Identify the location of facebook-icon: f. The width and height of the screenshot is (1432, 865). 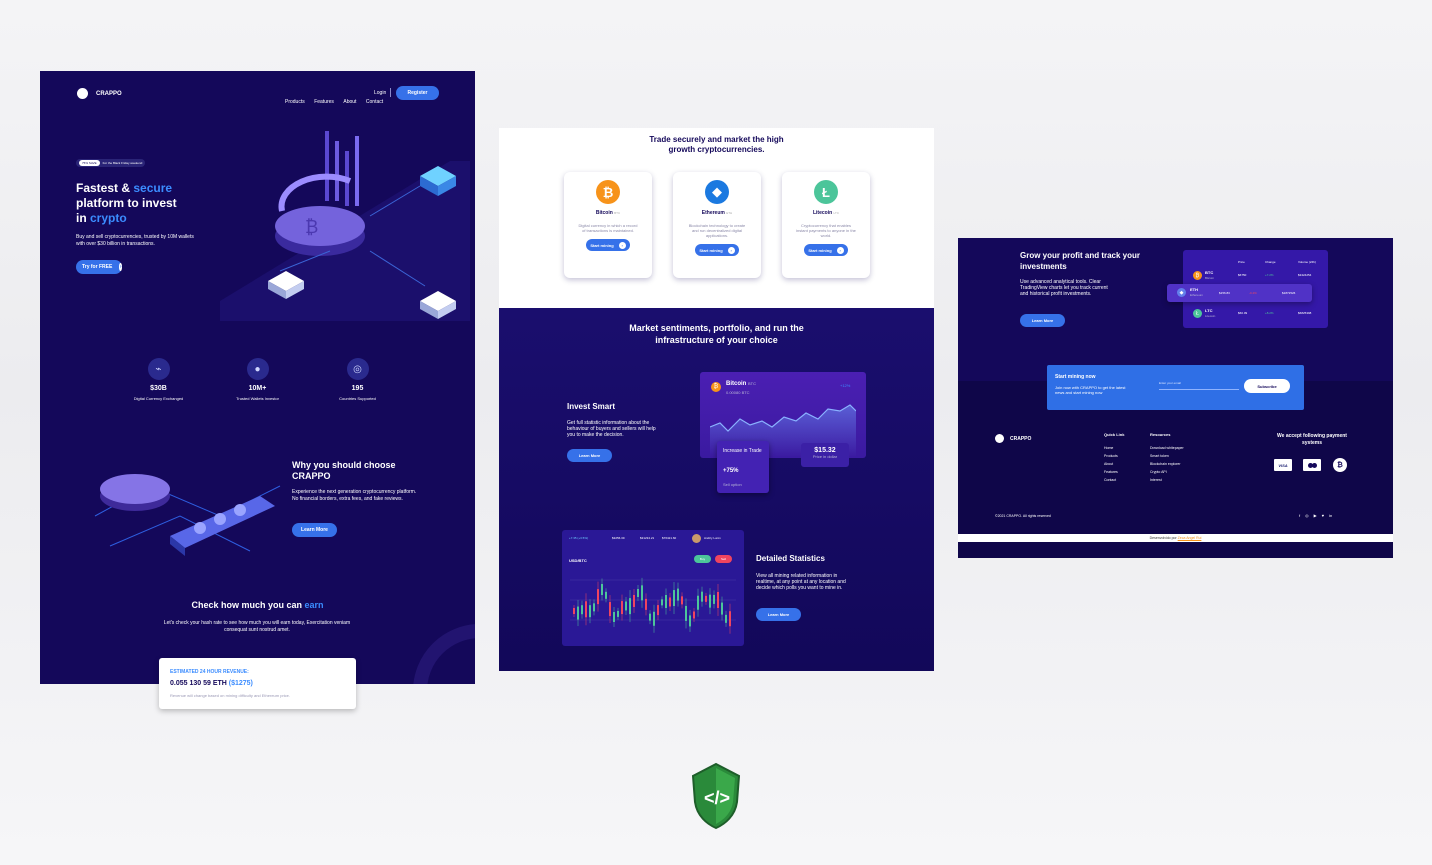
(1299, 515).